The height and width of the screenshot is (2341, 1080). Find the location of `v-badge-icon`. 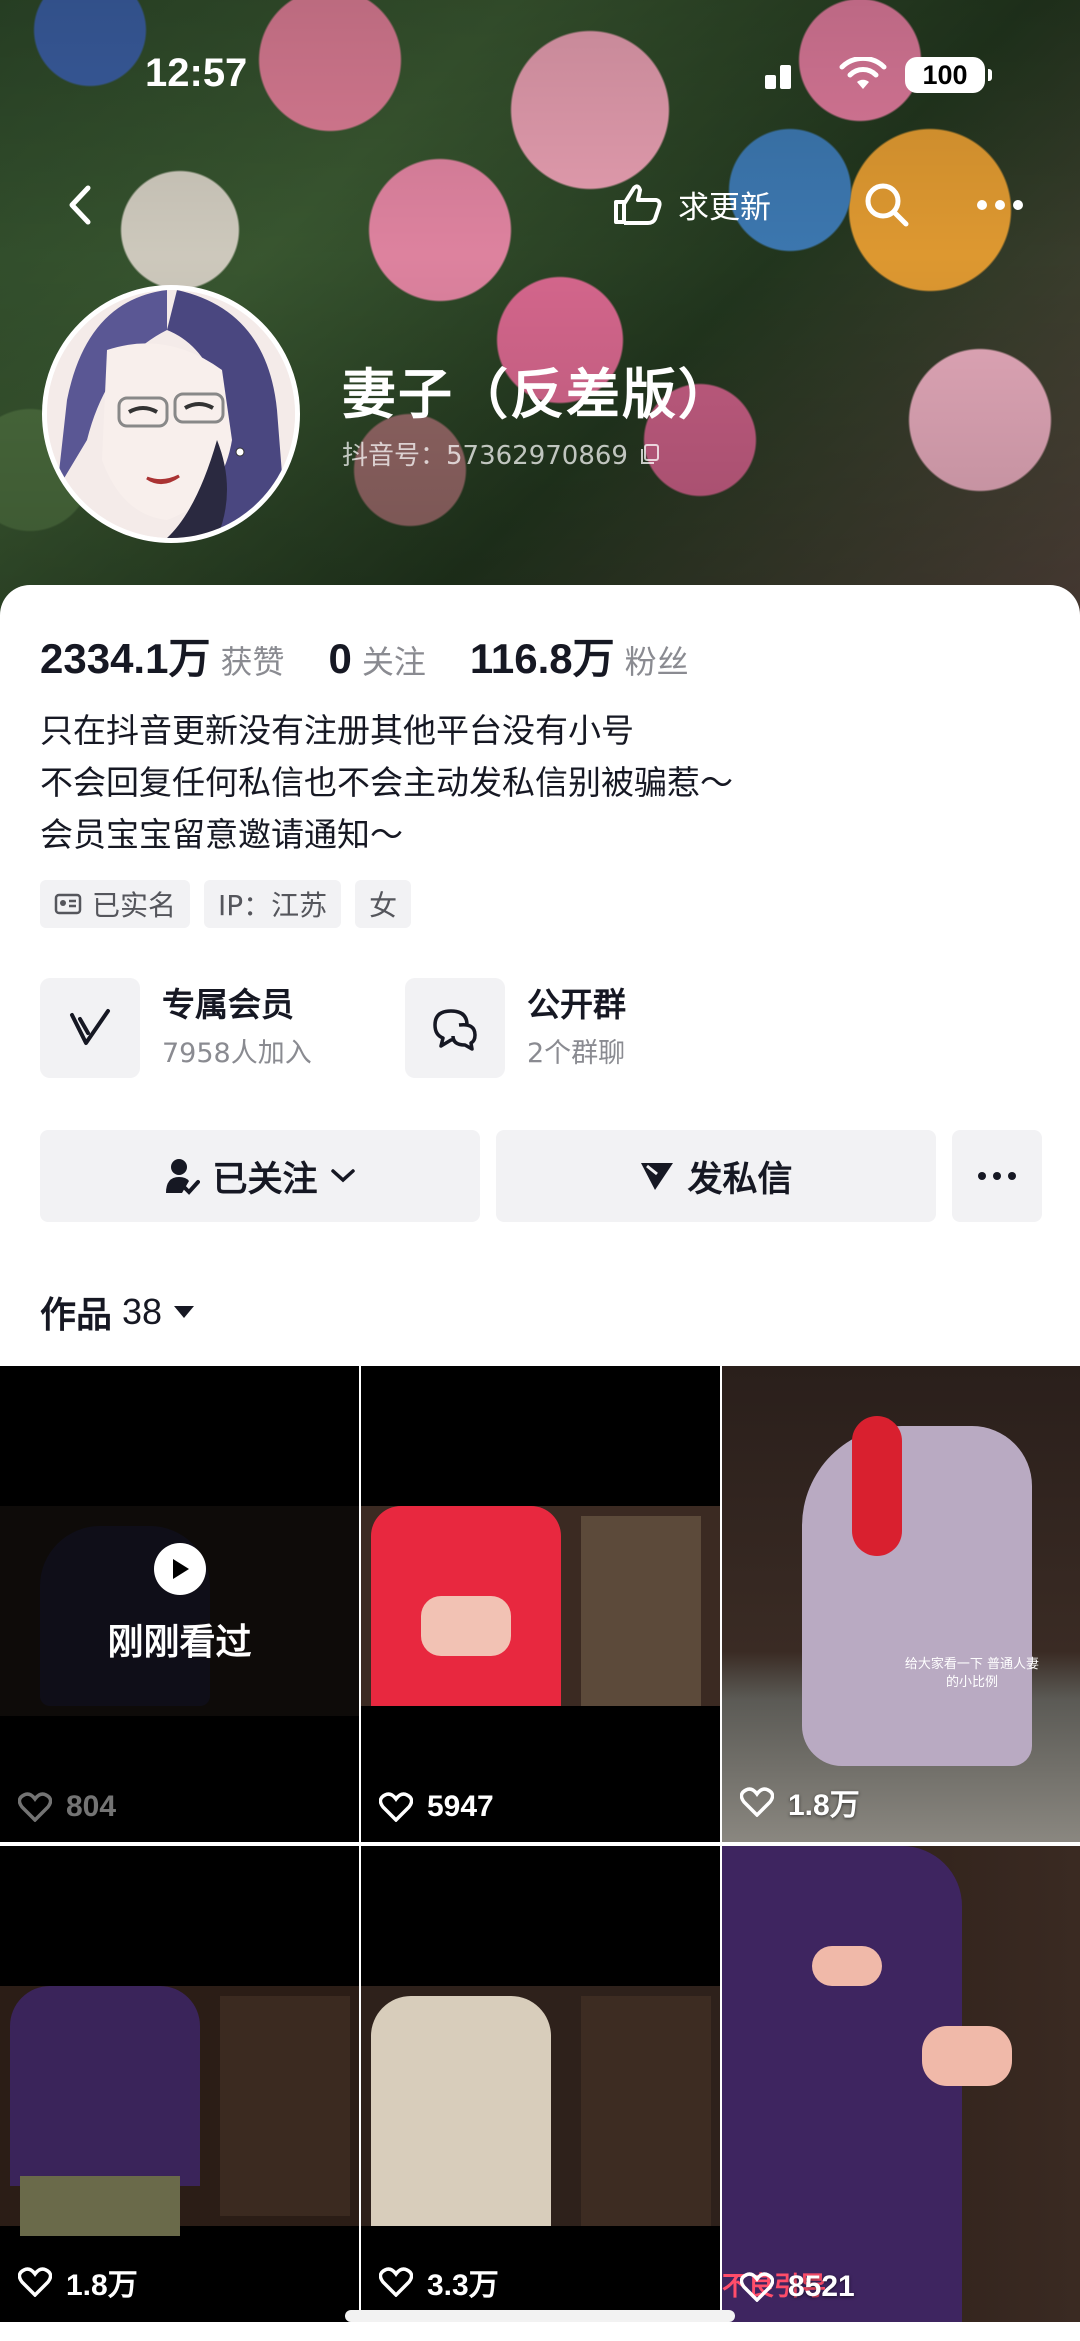

v-badge-icon is located at coordinates (90, 1028).